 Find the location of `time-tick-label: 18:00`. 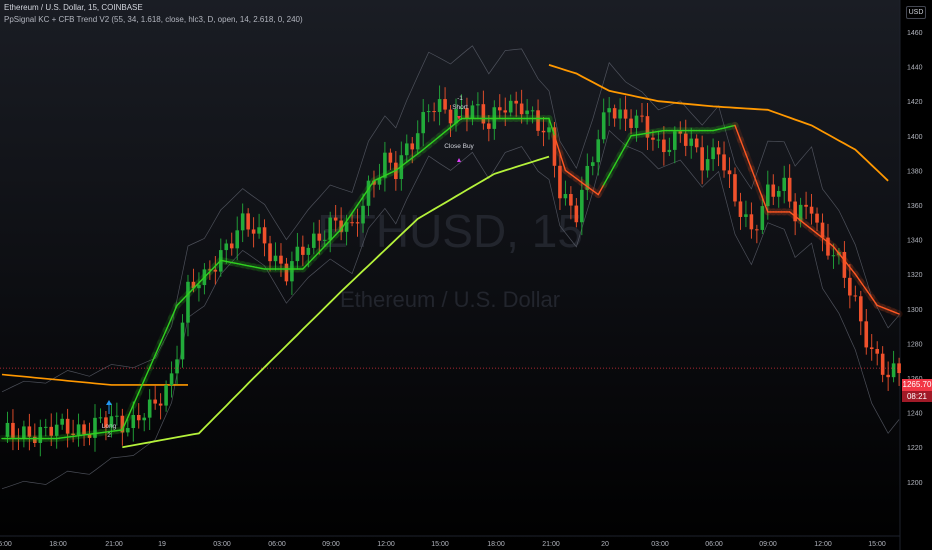

time-tick-label: 18:00 is located at coordinates (58, 544).